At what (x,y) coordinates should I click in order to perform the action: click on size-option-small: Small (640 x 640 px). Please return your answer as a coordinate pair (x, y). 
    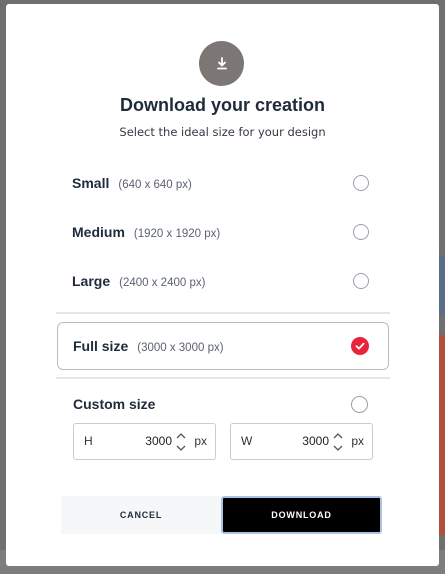
    Looking at the image, I should click on (223, 183).